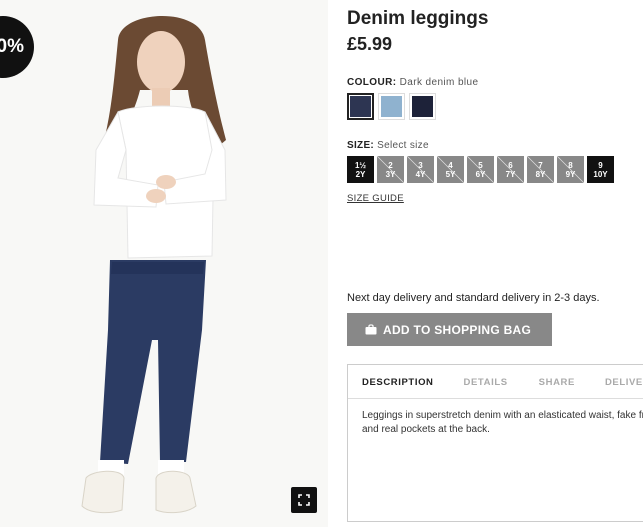  I want to click on size-option-top: 5, so click(480, 165).